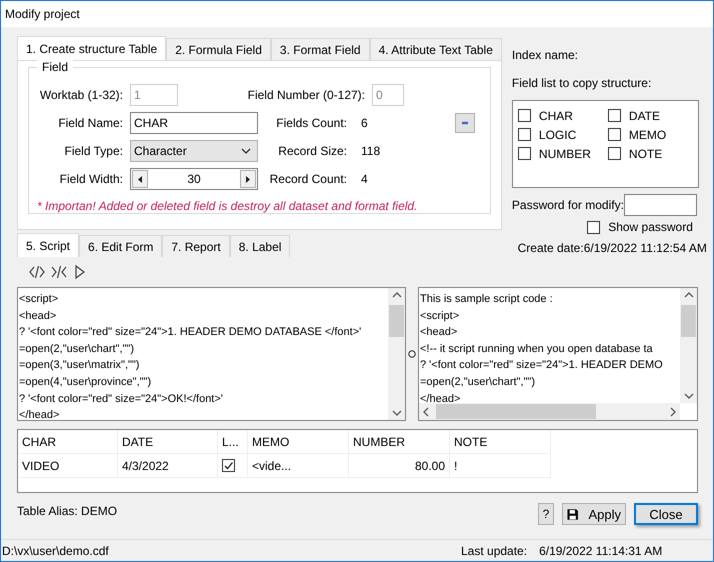  What do you see at coordinates (91, 48) in the screenshot?
I see `tab: 1. Create structure Table` at bounding box center [91, 48].